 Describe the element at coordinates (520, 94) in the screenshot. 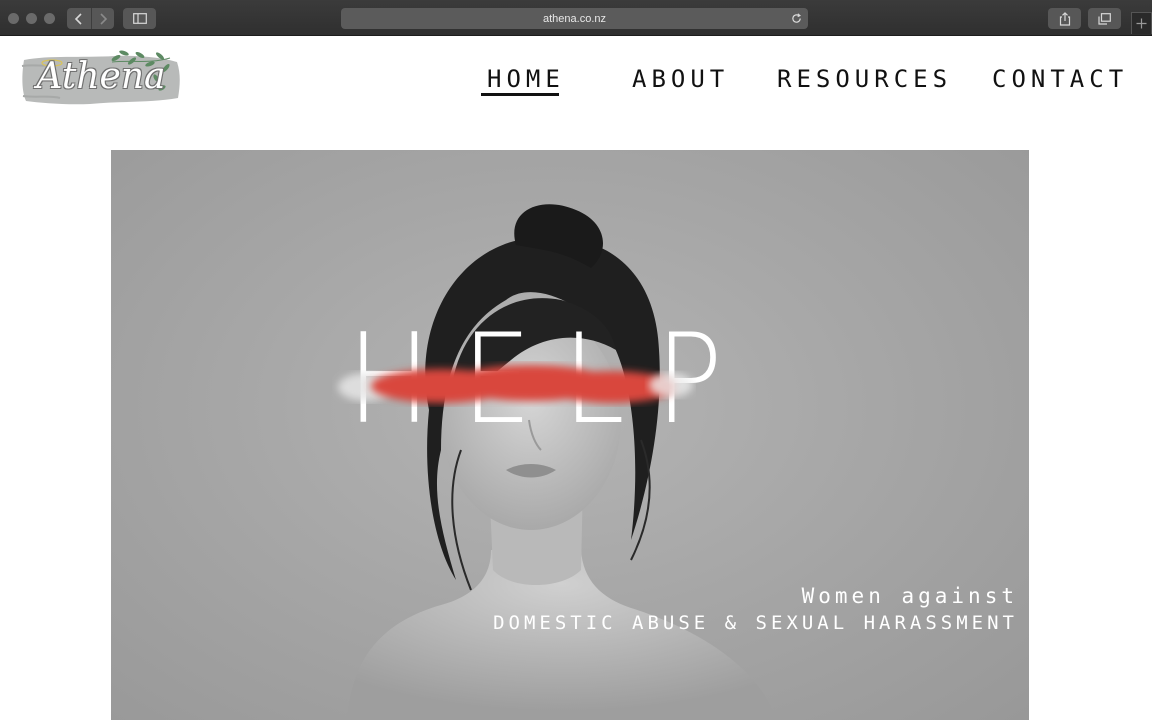

I see `active-nav-underline` at that location.